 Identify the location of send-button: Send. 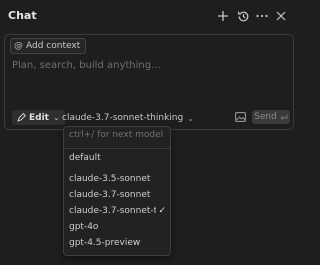
(271, 117).